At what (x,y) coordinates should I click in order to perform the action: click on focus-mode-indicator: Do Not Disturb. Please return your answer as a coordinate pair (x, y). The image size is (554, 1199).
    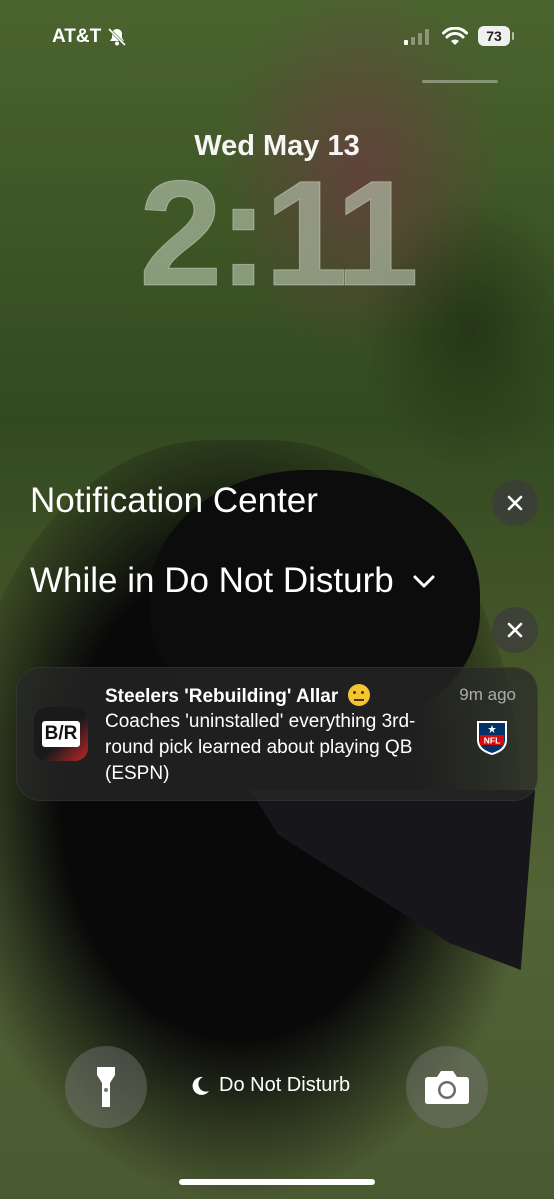
    Looking at the image, I should click on (269, 1085).